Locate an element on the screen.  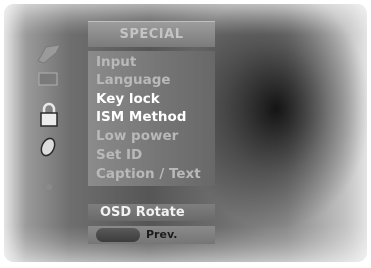
menu-item-caption-text: Caption / Text is located at coordinates (148, 174).